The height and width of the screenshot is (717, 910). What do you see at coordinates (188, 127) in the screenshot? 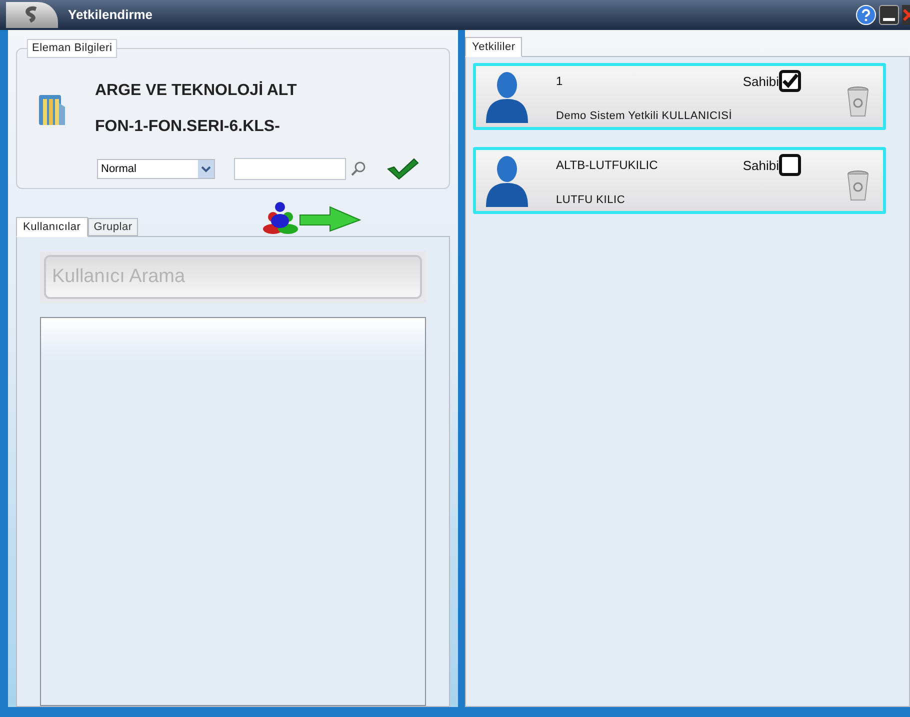
I see `element-name: FON-1-FON.SERI-6.KLS-` at bounding box center [188, 127].